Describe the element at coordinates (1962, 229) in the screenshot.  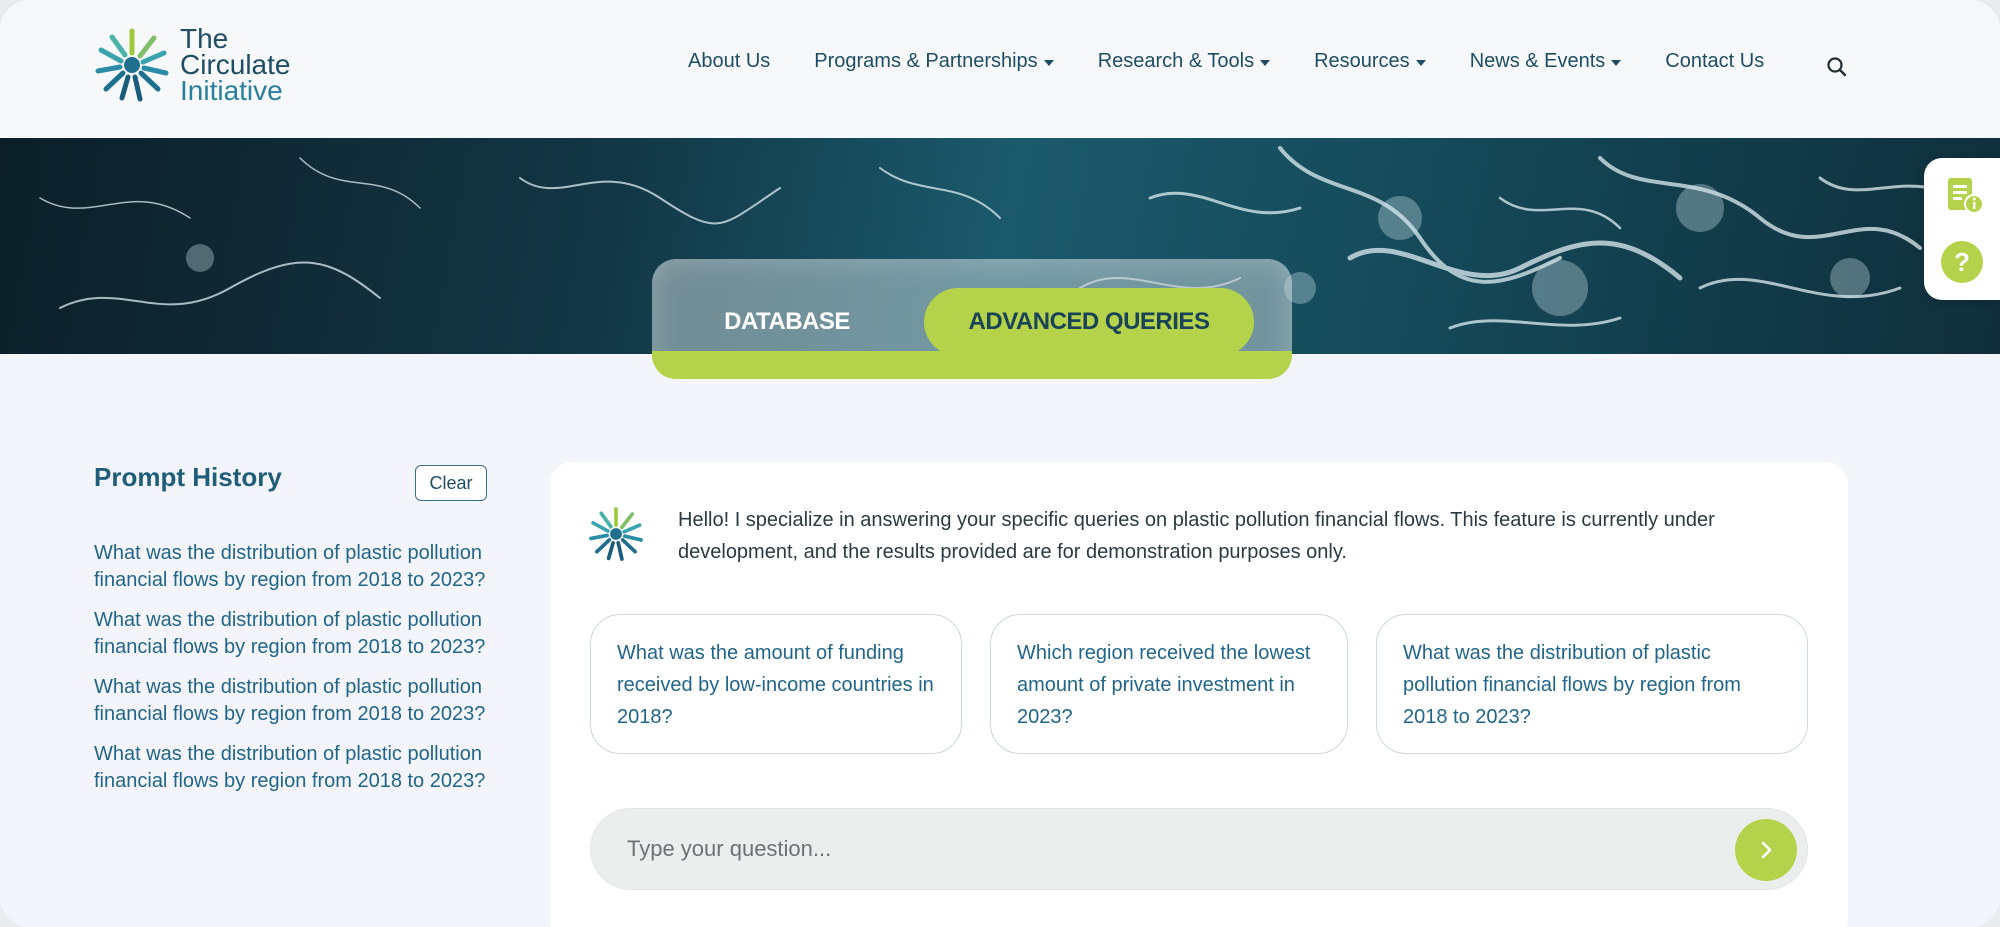
I see `side-widget: ?` at that location.